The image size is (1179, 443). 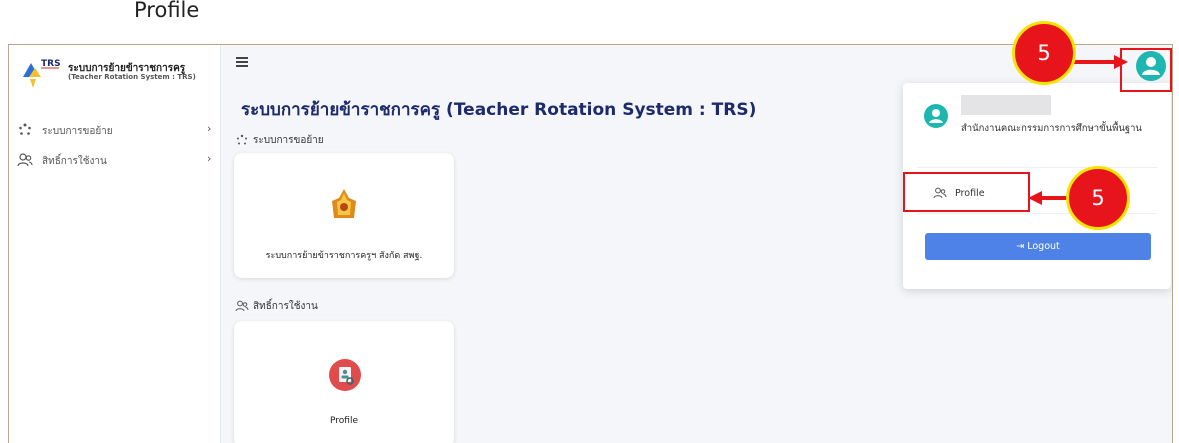 I want to click on sidebar-item-permissions: สิทธิ์การใช้งาน ›, so click(x=117, y=161).